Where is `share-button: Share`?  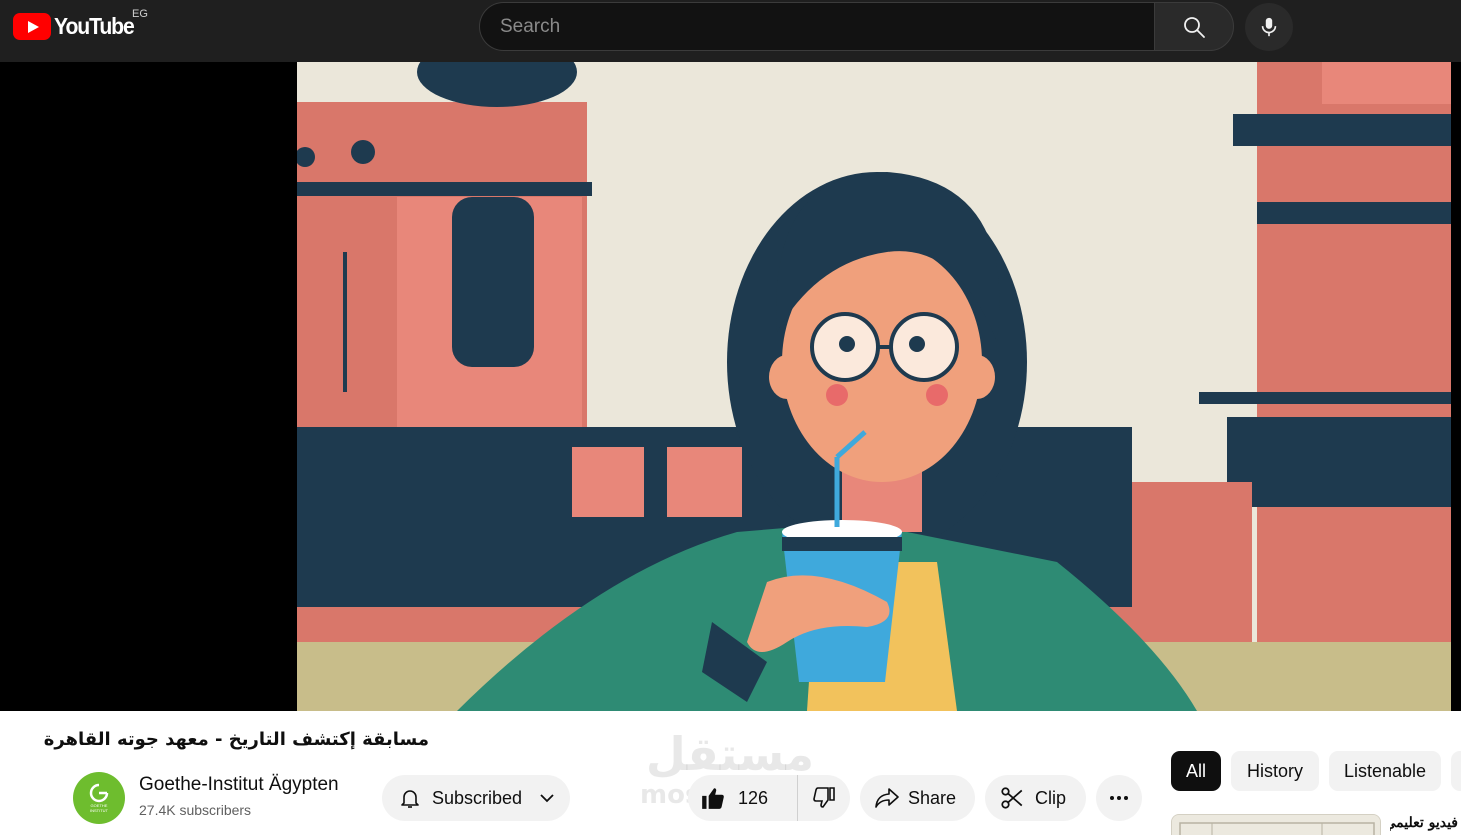
share-button: Share is located at coordinates (917, 798).